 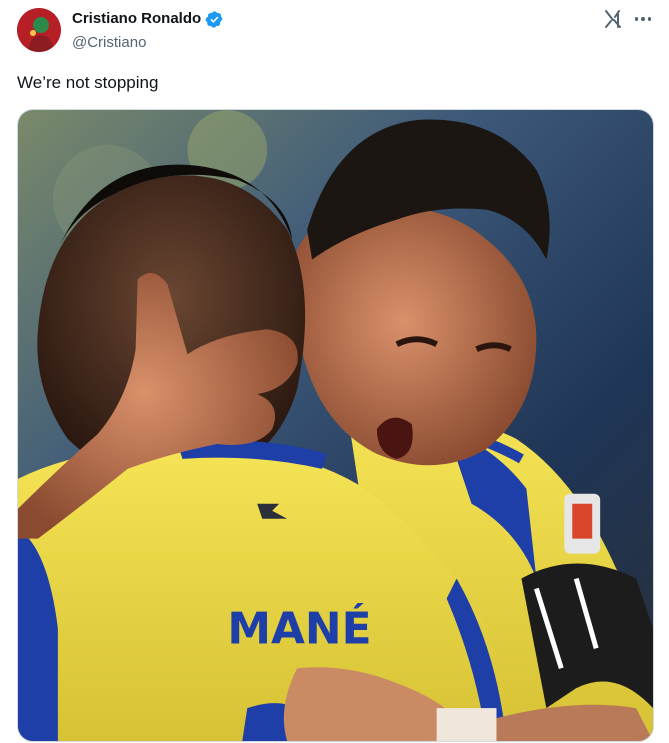 What do you see at coordinates (613, 19) in the screenshot?
I see `grok-icon` at bounding box center [613, 19].